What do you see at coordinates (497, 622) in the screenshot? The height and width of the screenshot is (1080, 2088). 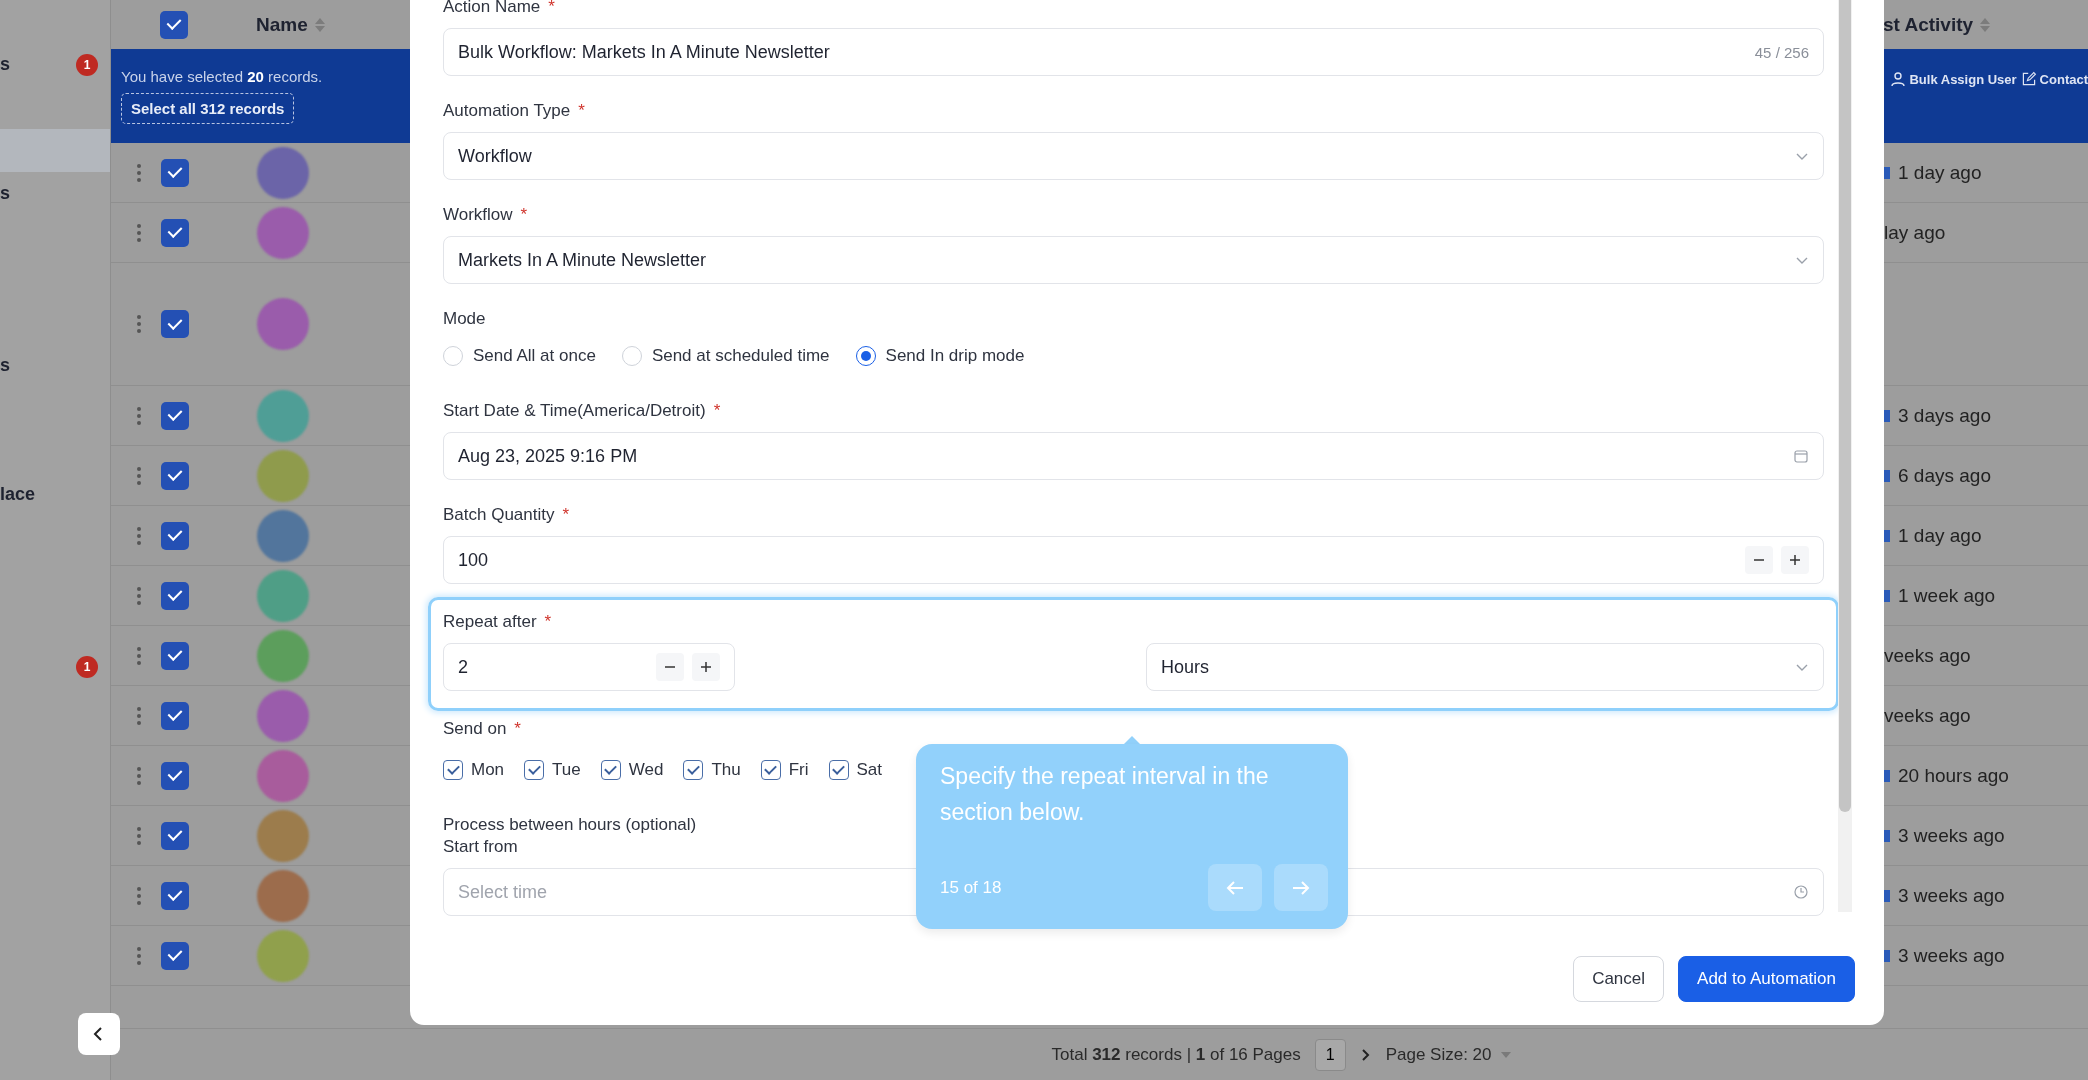 I see `field-label: Repeat after *` at bounding box center [497, 622].